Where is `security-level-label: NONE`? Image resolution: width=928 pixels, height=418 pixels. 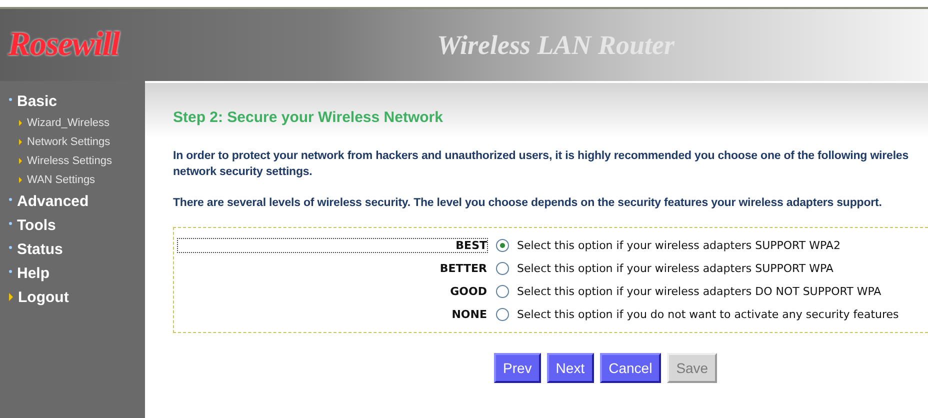
security-level-label: NONE is located at coordinates (468, 314).